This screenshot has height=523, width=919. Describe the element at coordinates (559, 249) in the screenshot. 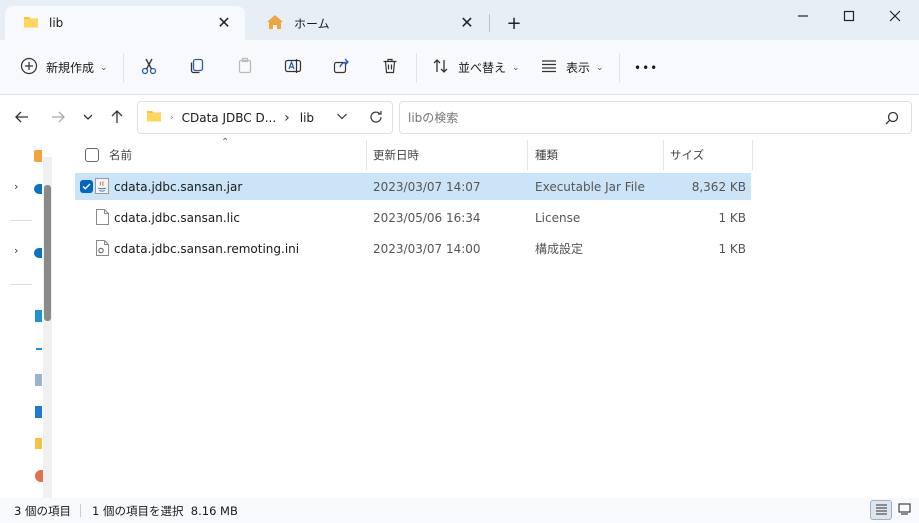

I see `file-type: 構成設定` at that location.